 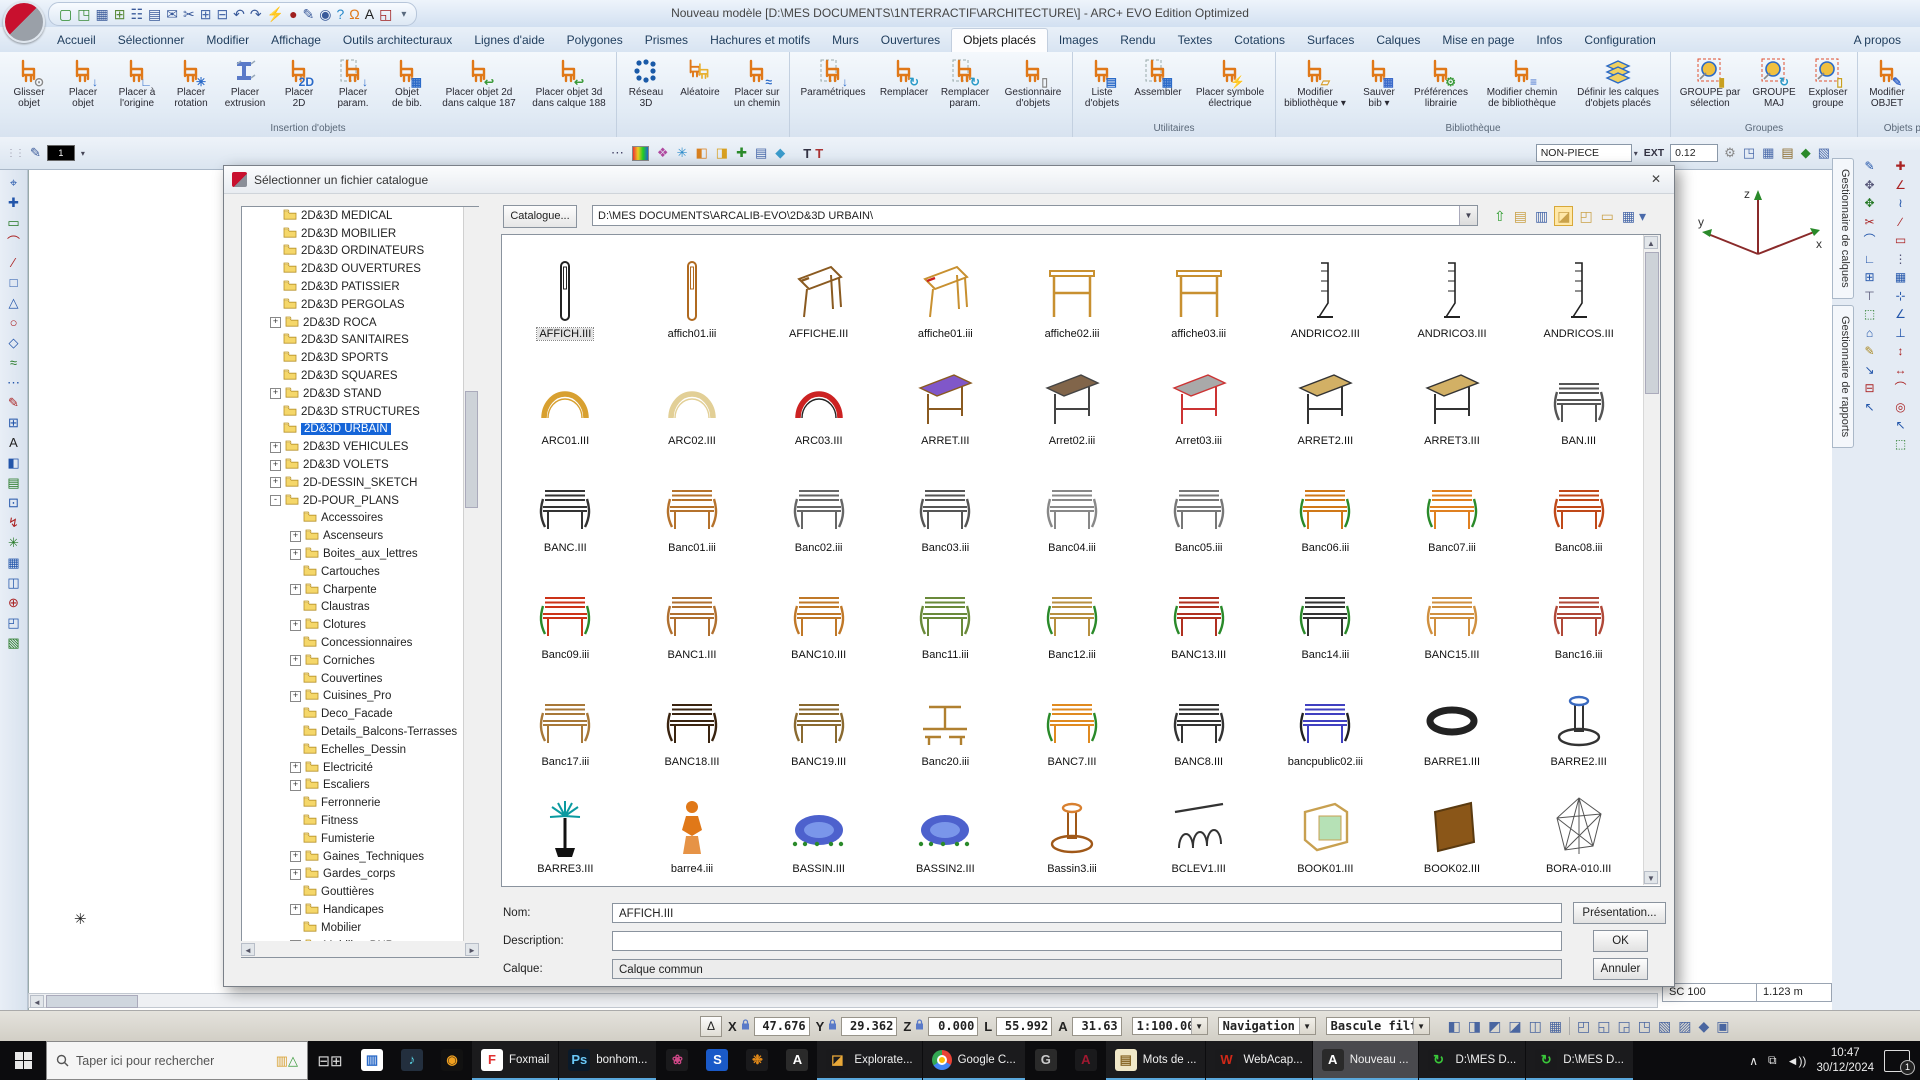 I want to click on left-tool-icon-17: ↯, so click(x=13, y=522).